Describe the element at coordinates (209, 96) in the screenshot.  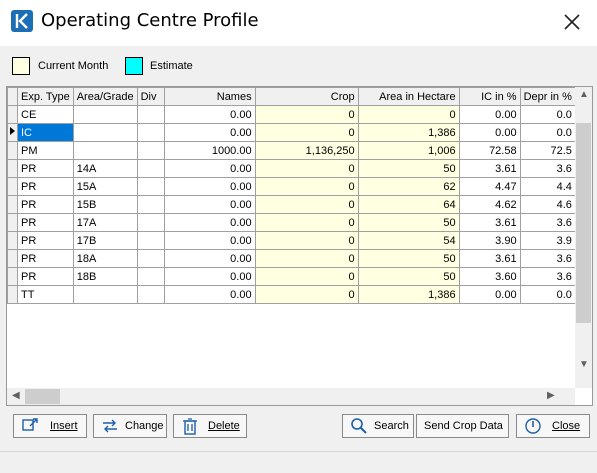
I see `col-header-names: Names` at that location.